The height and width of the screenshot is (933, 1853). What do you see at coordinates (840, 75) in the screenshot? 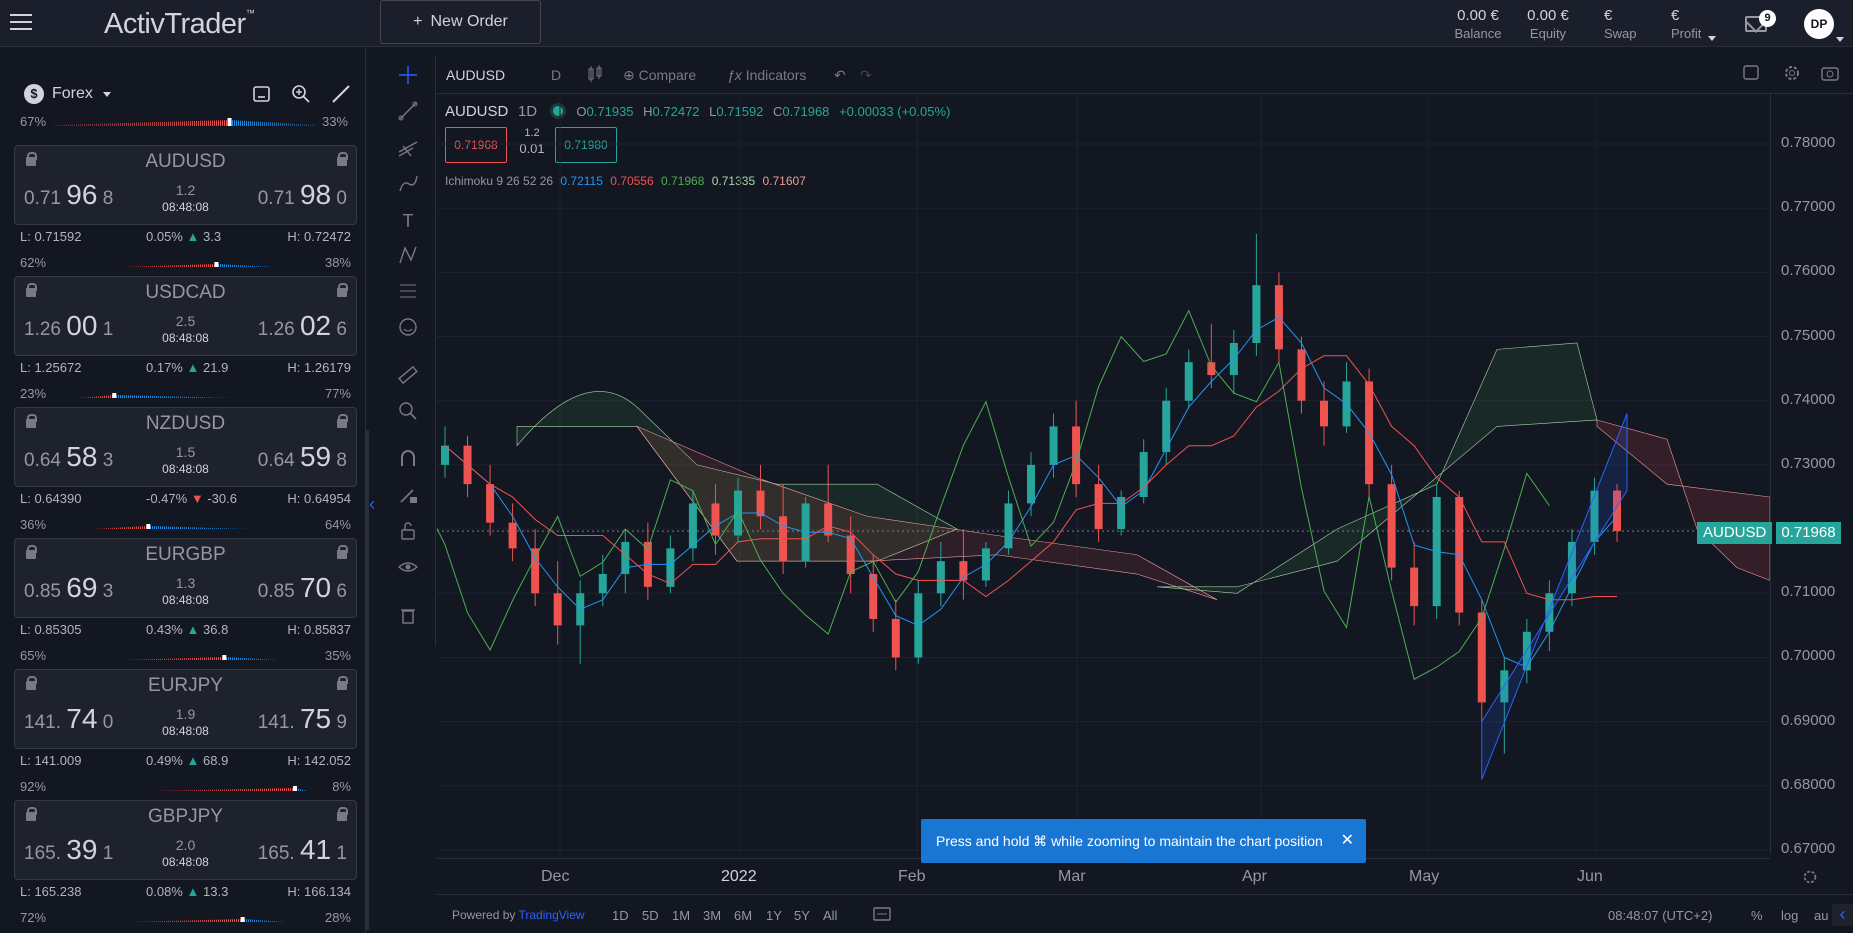
I see `undo-icon: ↶` at bounding box center [840, 75].